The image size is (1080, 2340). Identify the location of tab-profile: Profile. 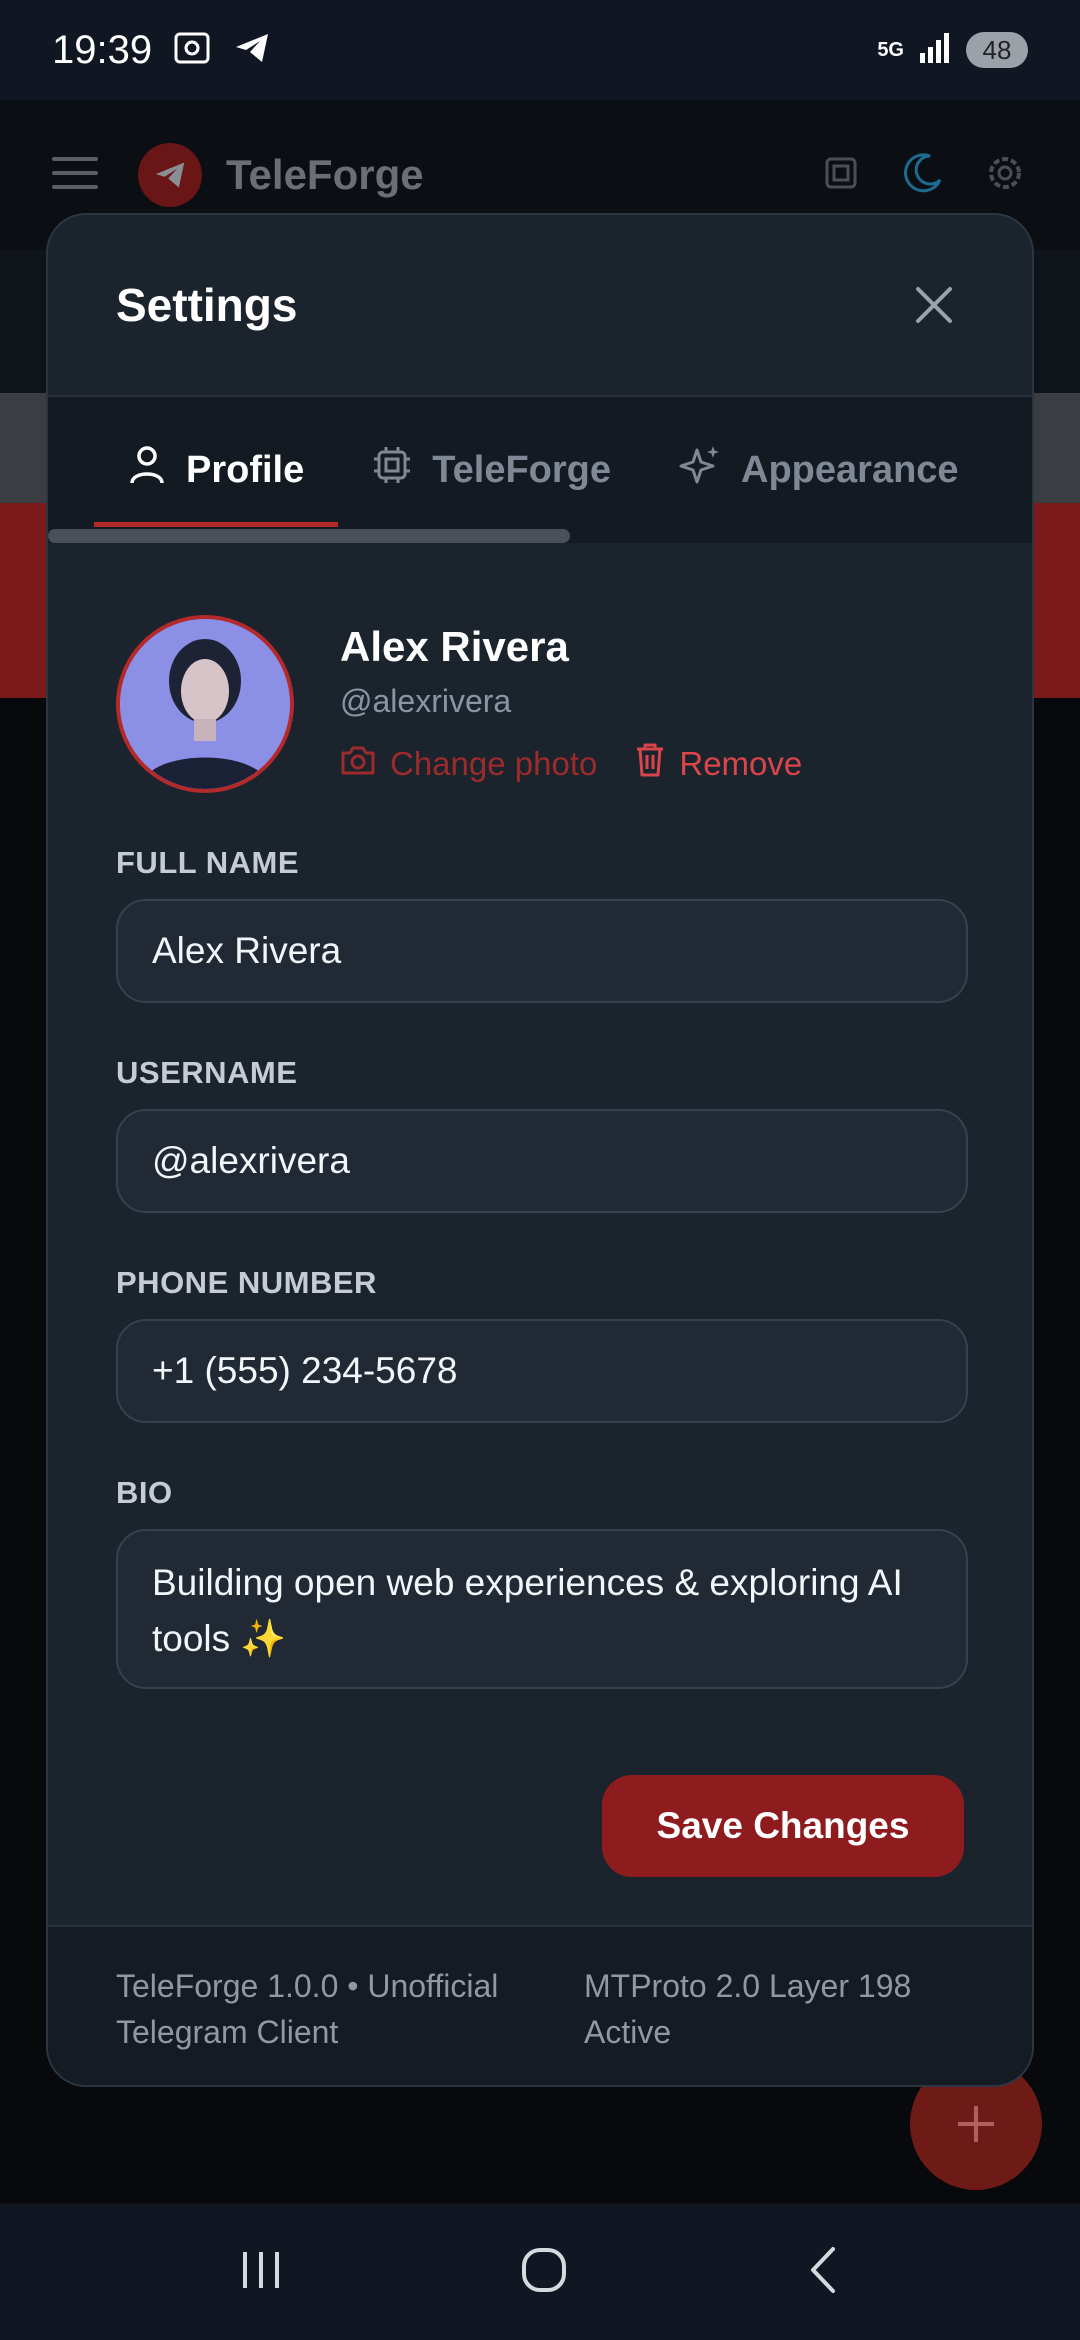
(216, 470).